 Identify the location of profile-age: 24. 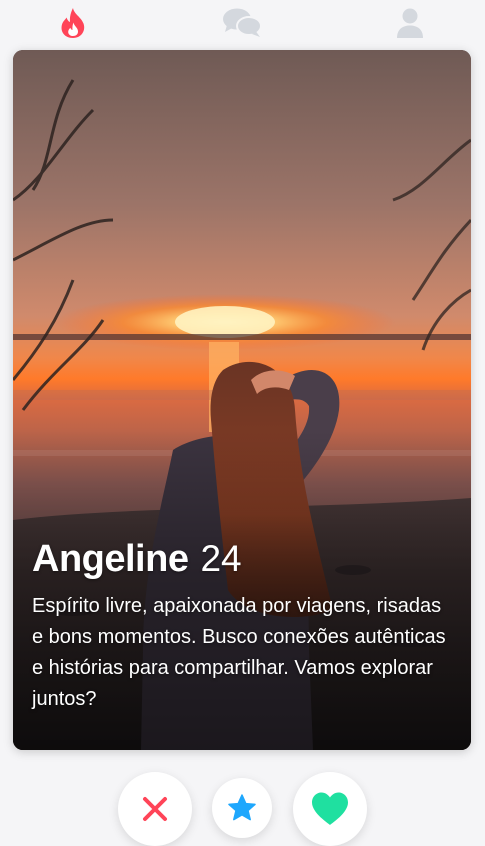
(221, 558).